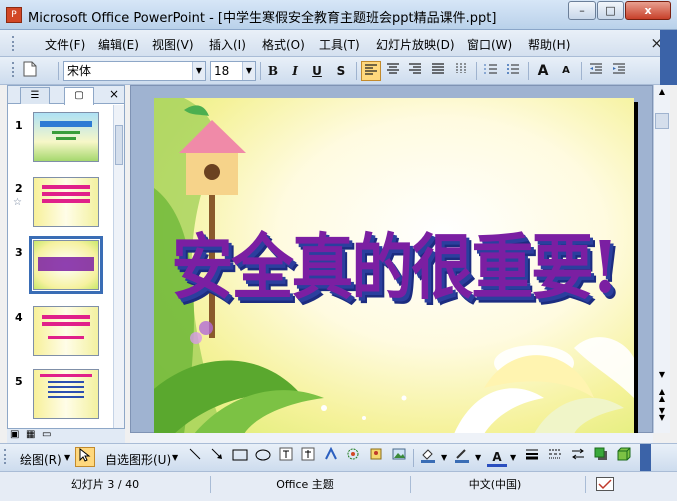 Image resolution: width=677 pixels, height=501 pixels. I want to click on next-slide-icon: ▼ ▼, so click(662, 415).